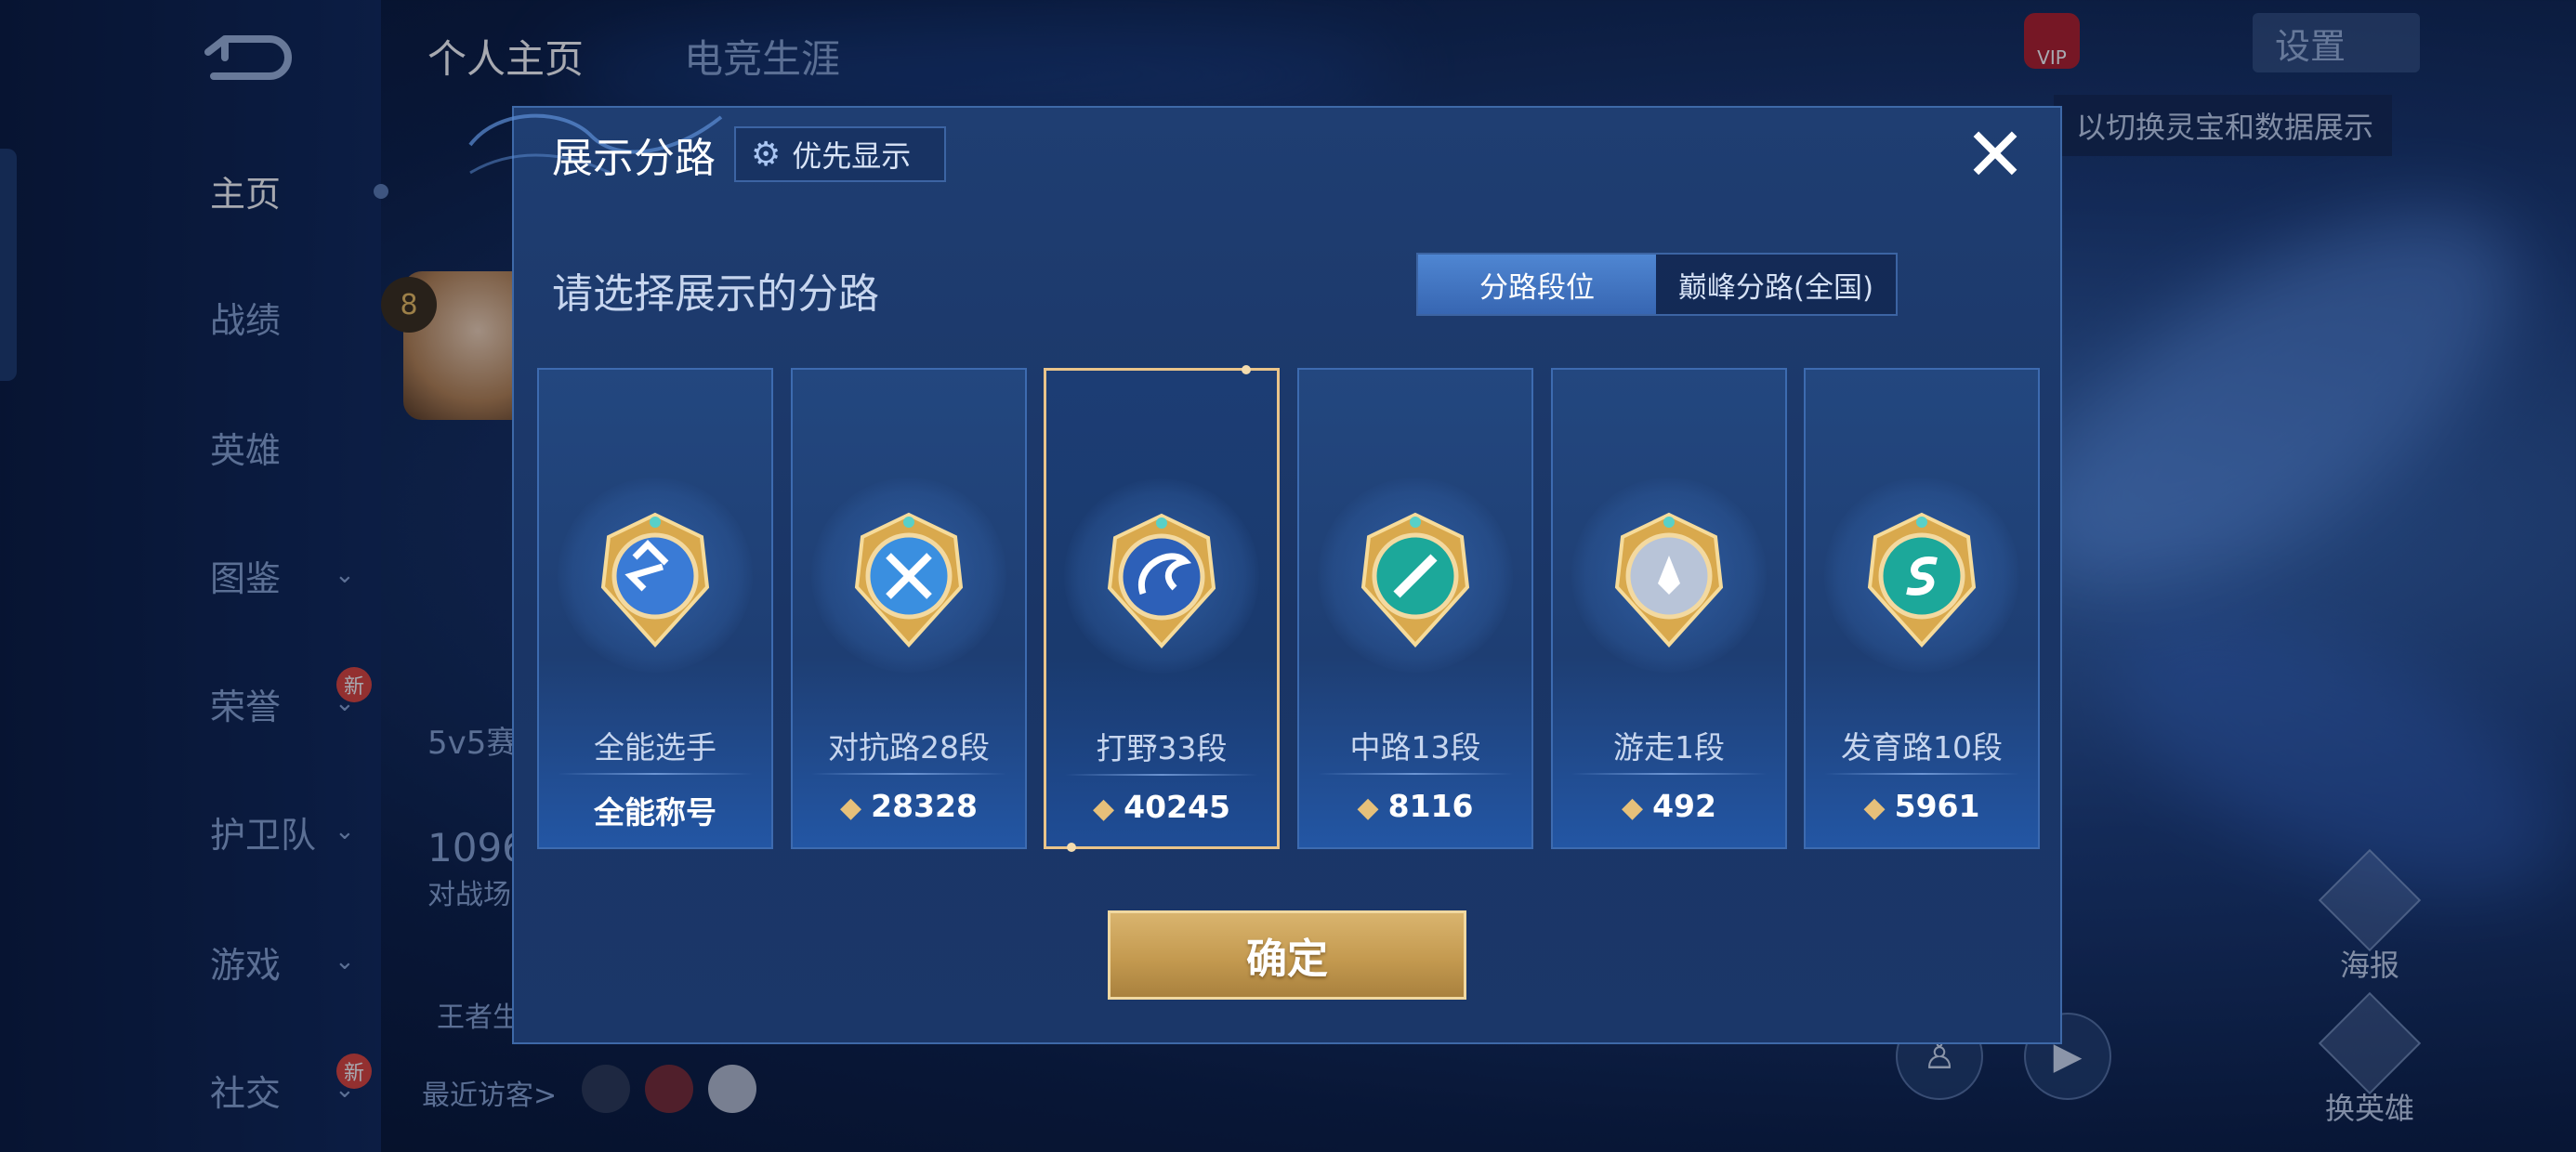 Image resolution: width=2576 pixels, height=1152 pixels. I want to click on lane-card: 中路13段 ◆ 8116, so click(1415, 608).